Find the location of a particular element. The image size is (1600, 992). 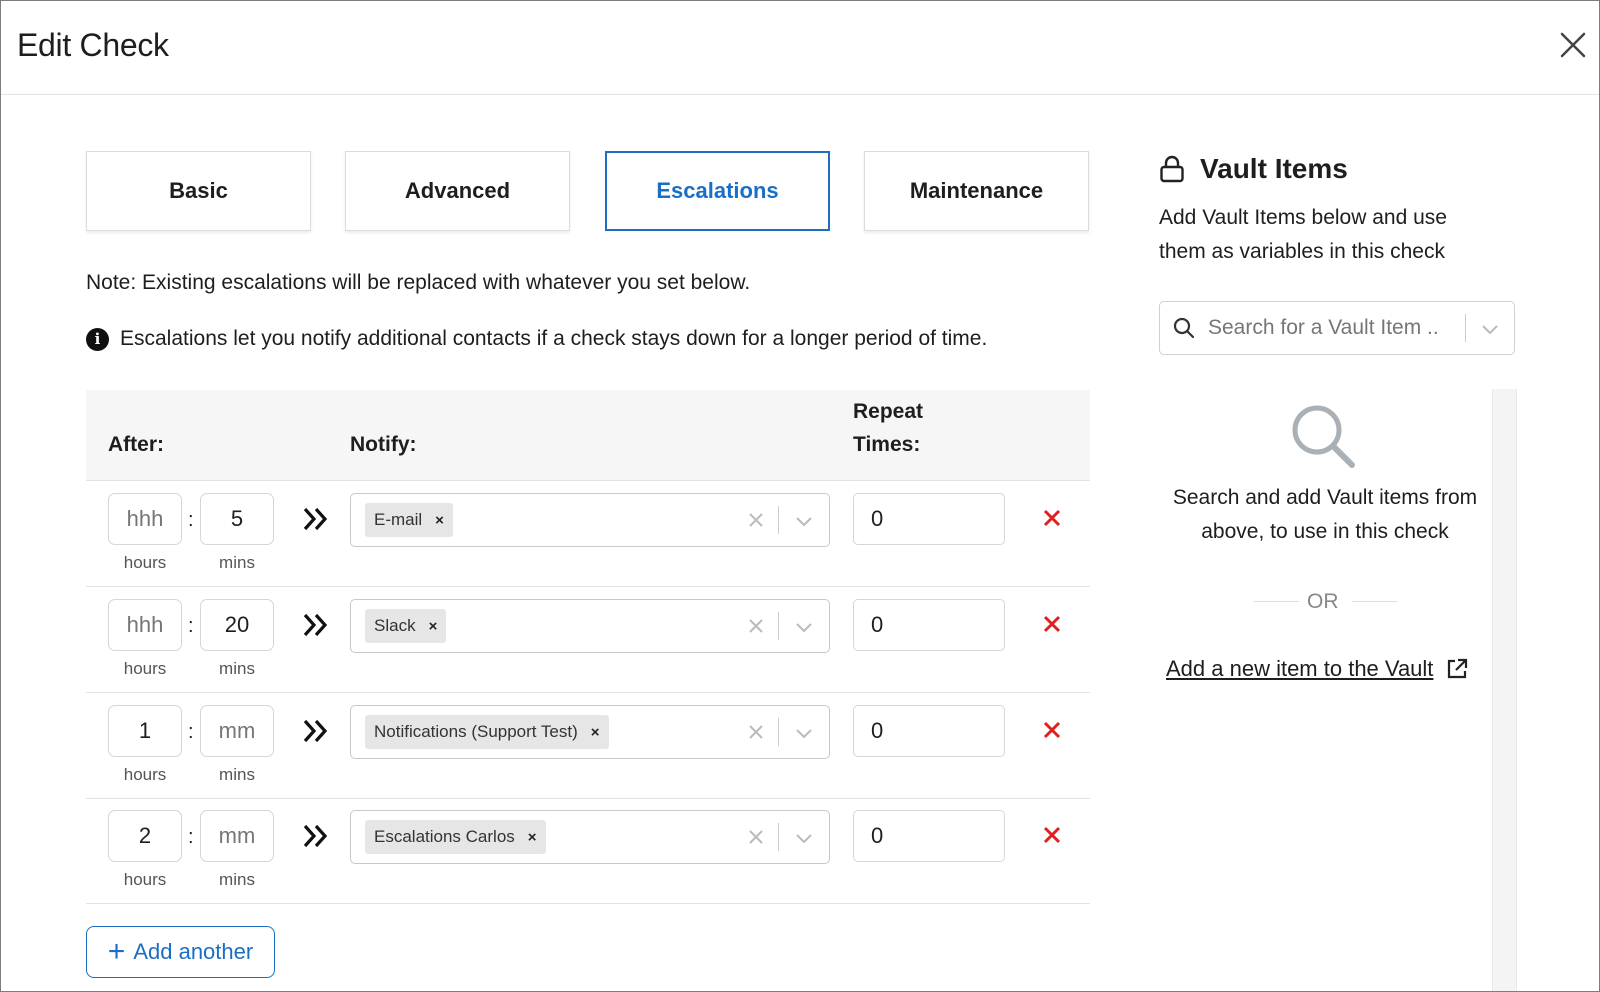

dialog-title: Edit Check is located at coordinates (93, 45).